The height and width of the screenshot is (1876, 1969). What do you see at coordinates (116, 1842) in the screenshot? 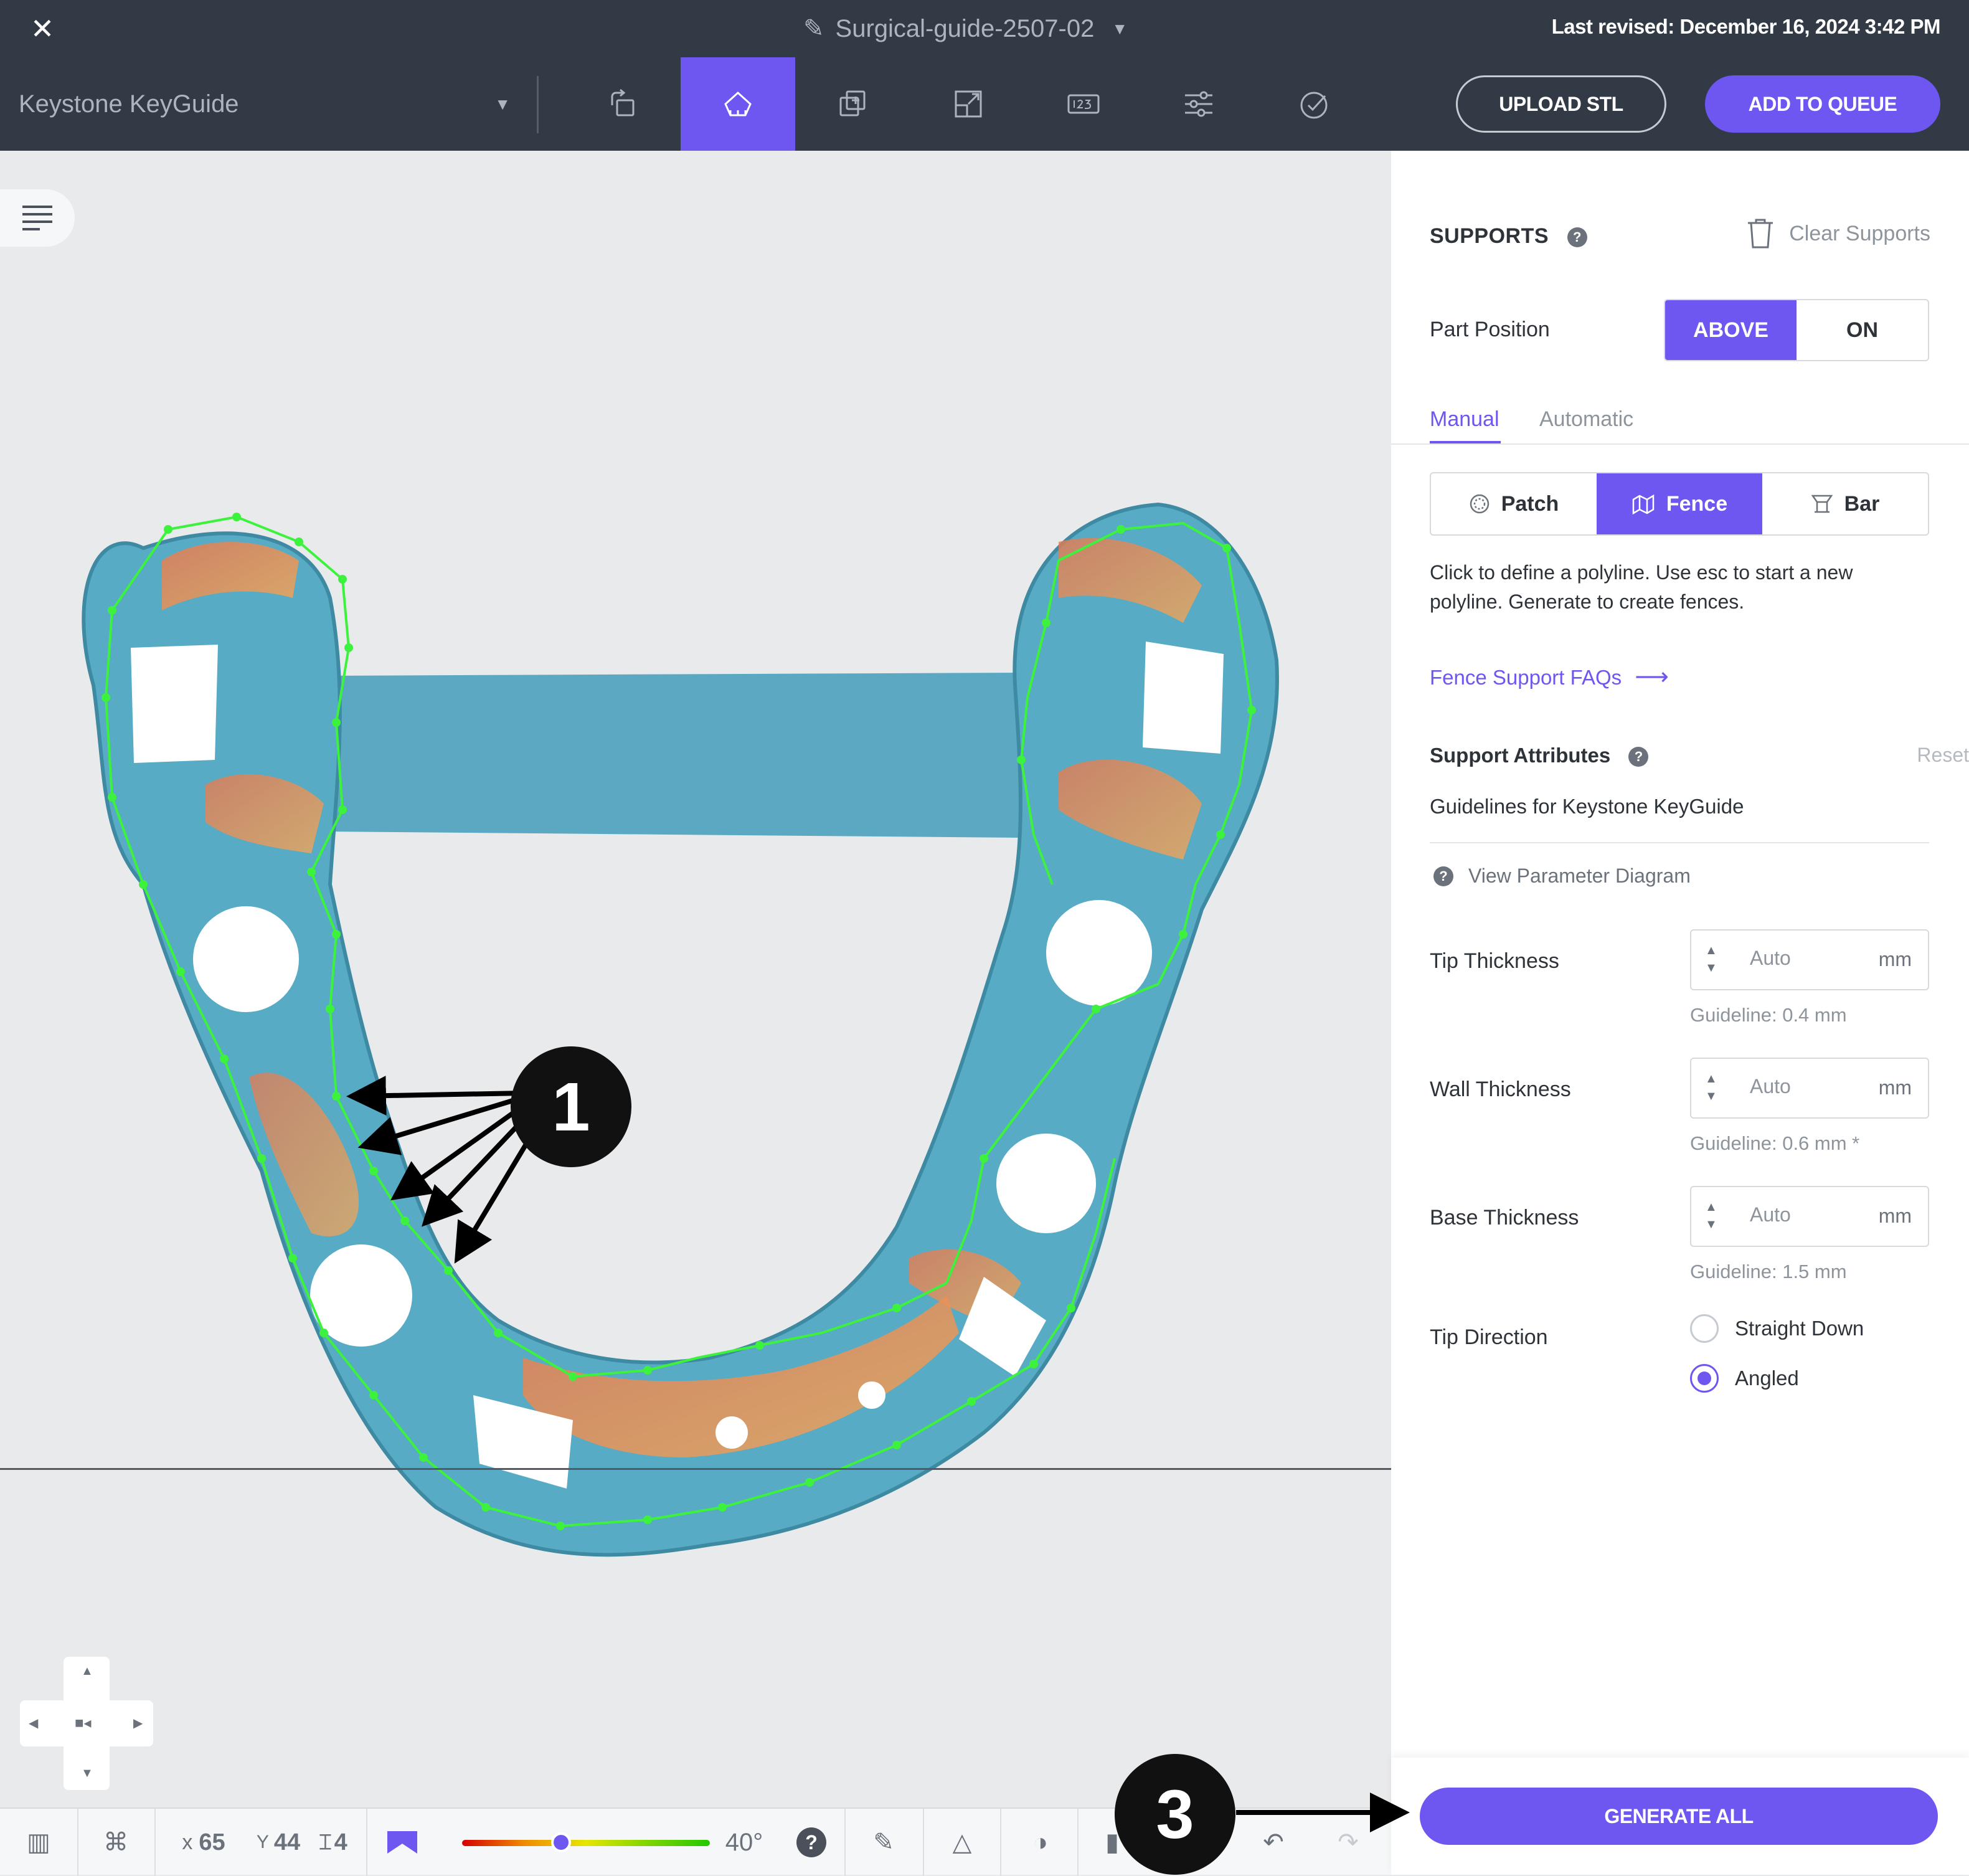
I see `grid-icon: ⌘` at bounding box center [116, 1842].